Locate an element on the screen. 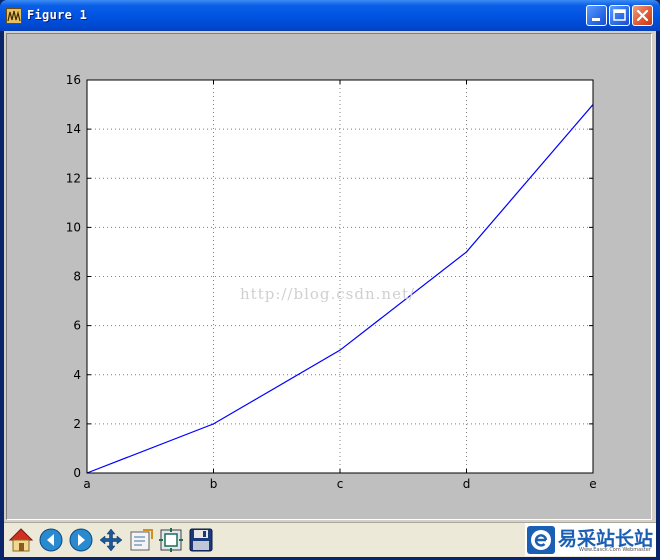 This screenshot has width=660, height=560. close-button is located at coordinates (642, 15).